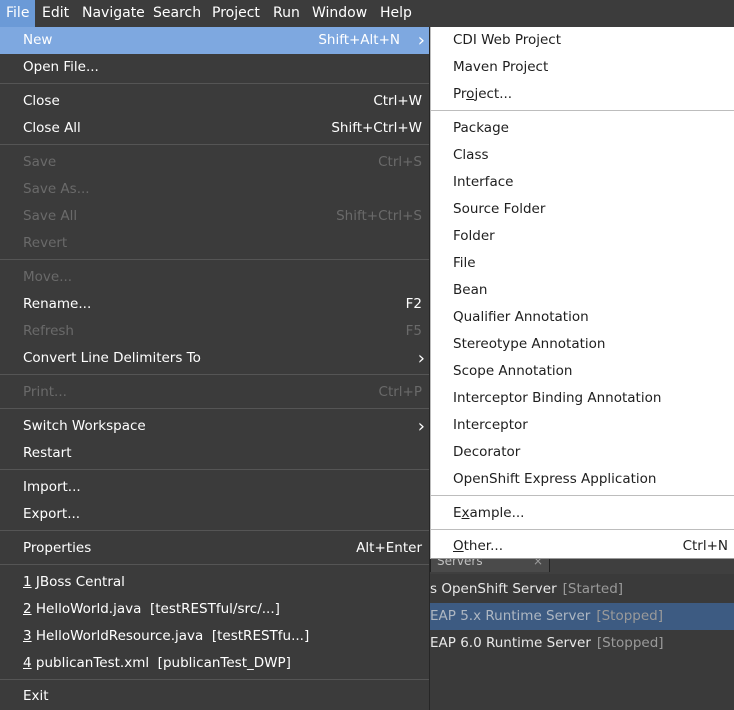 This screenshot has height=710, width=734. Describe the element at coordinates (521, 317) in the screenshot. I see `submenu-item-label: Qualifier Annotation` at that location.